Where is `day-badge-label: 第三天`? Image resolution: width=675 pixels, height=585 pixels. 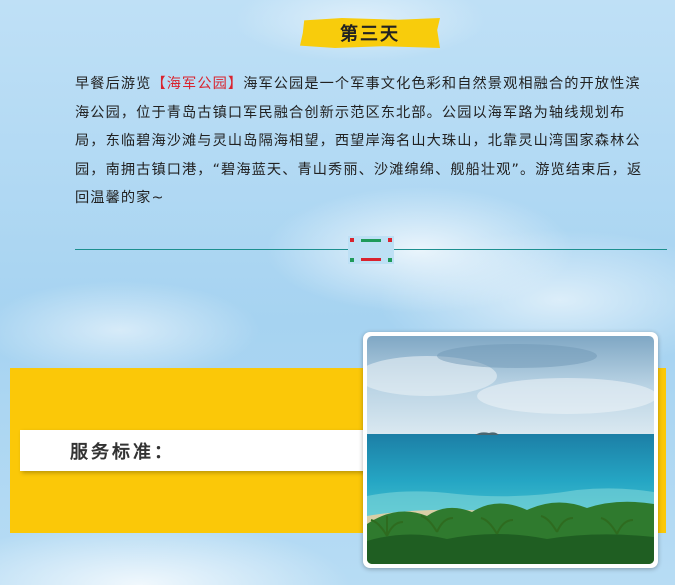
day-badge-label: 第三天 is located at coordinates (370, 34).